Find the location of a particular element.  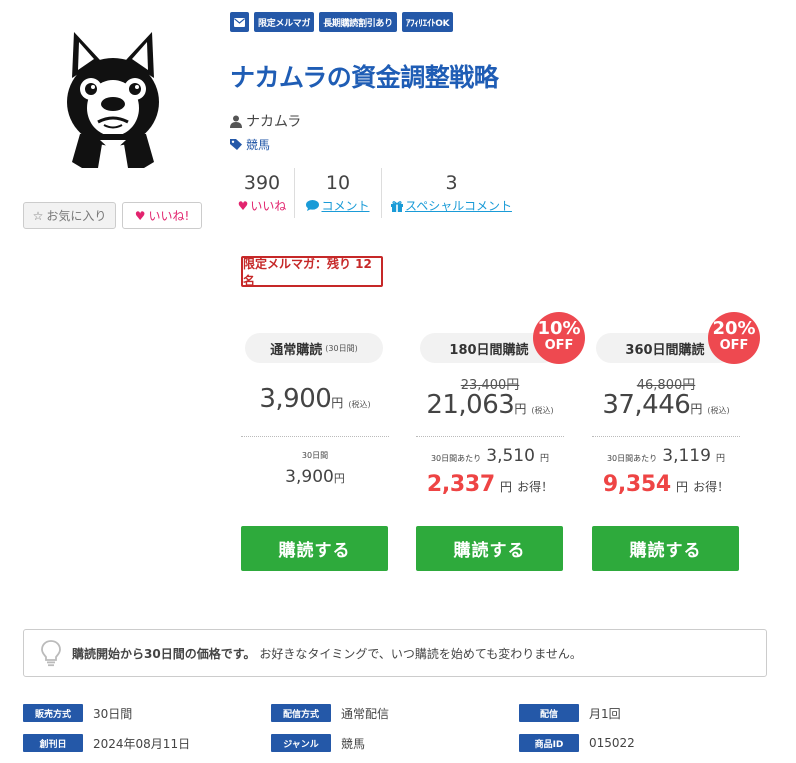

plan-price: 37,446円 (税込) is located at coordinates (666, 405).